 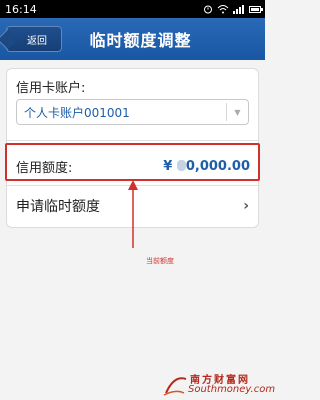 What do you see at coordinates (132, 162) in the screenshot?
I see `highlight-box` at bounding box center [132, 162].